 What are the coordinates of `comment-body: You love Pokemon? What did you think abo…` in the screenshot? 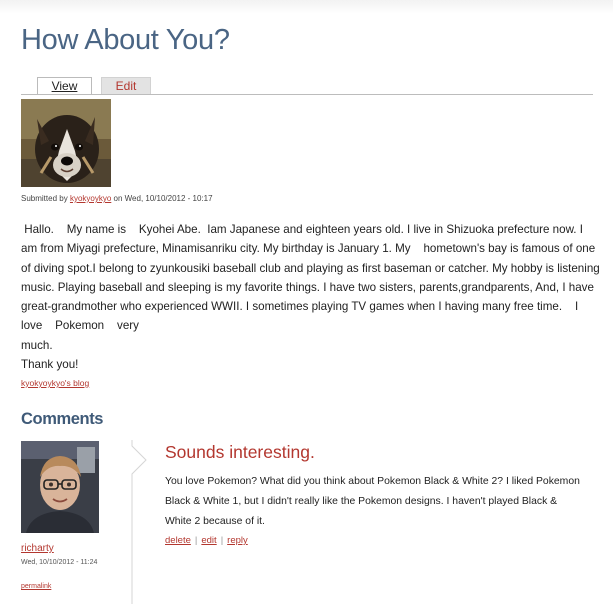 It's located at (372, 501).